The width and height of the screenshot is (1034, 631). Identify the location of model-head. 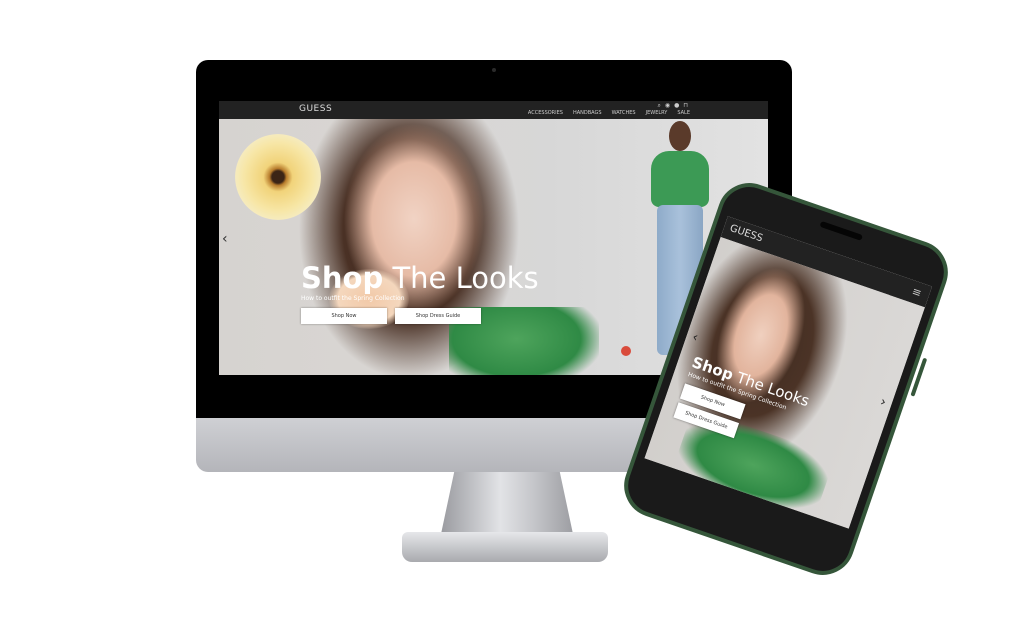
(680, 136).